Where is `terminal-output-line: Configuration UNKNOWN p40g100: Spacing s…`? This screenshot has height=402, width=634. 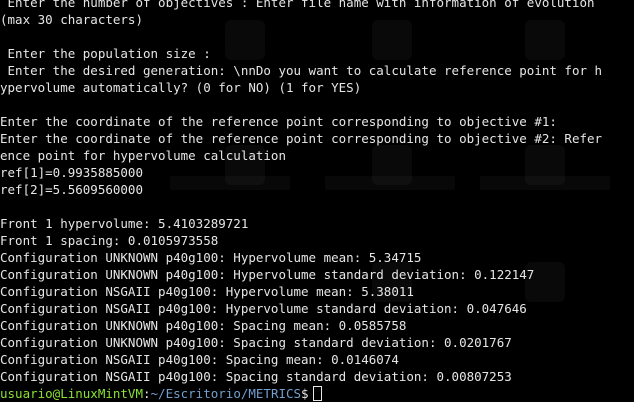 terminal-output-line: Configuration UNKNOWN p40g100: Spacing s… is located at coordinates (256, 342).